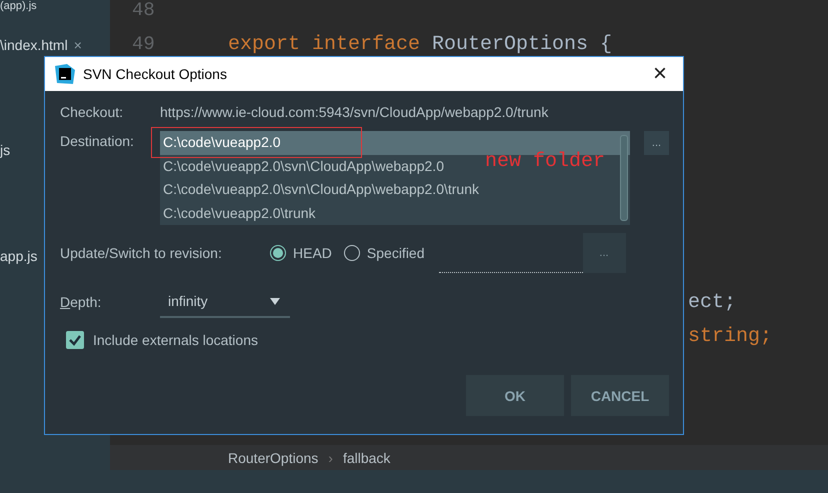  What do you see at coordinates (730, 336) in the screenshot?
I see `code-keyword: string;` at bounding box center [730, 336].